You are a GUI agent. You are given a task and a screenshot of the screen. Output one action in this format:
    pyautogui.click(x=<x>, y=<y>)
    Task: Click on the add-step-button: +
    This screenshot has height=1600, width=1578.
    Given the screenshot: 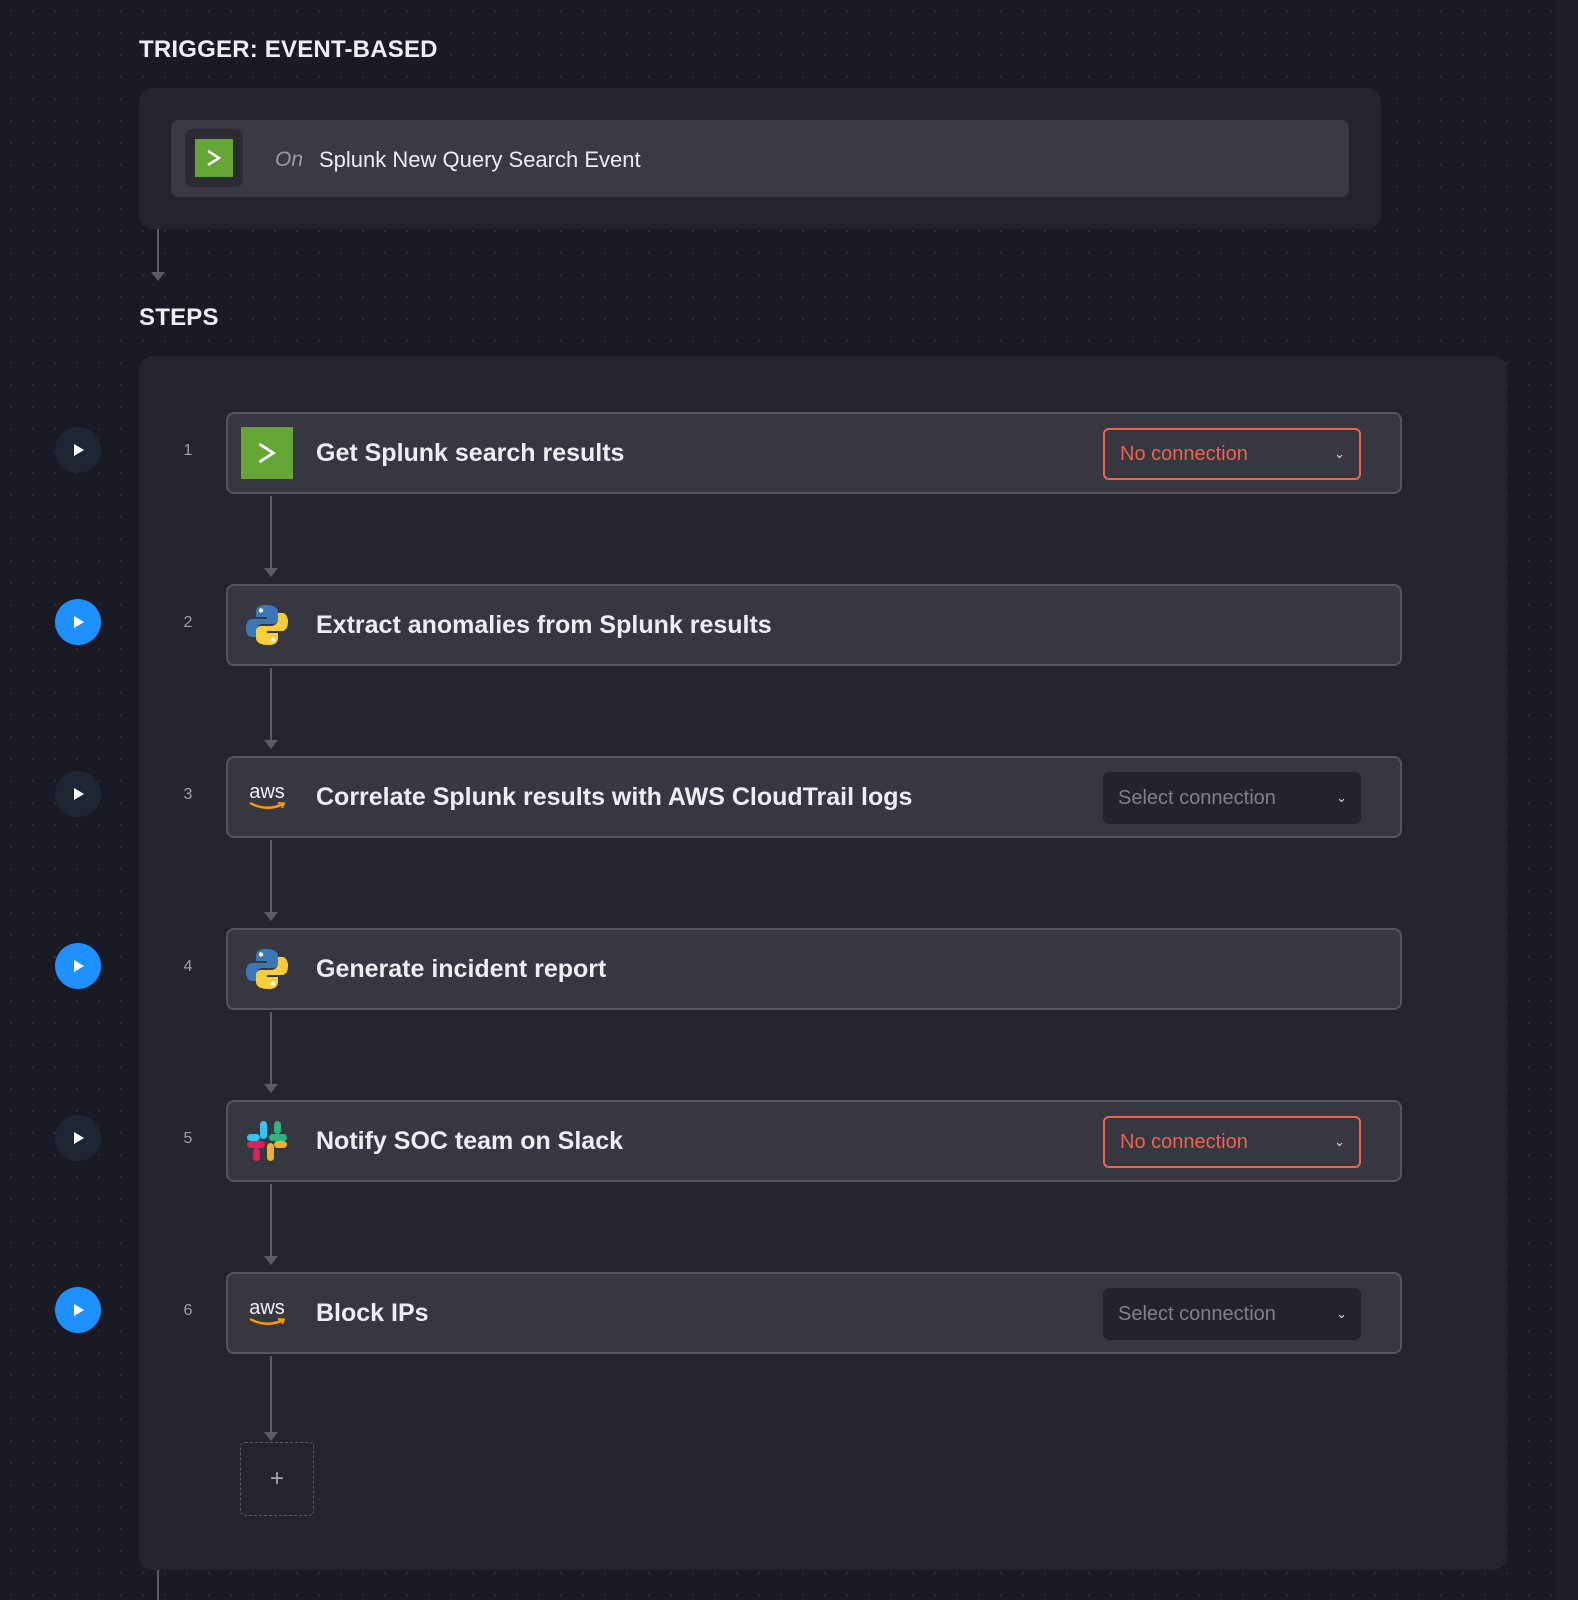 What is the action you would take?
    pyautogui.click(x=277, y=1479)
    